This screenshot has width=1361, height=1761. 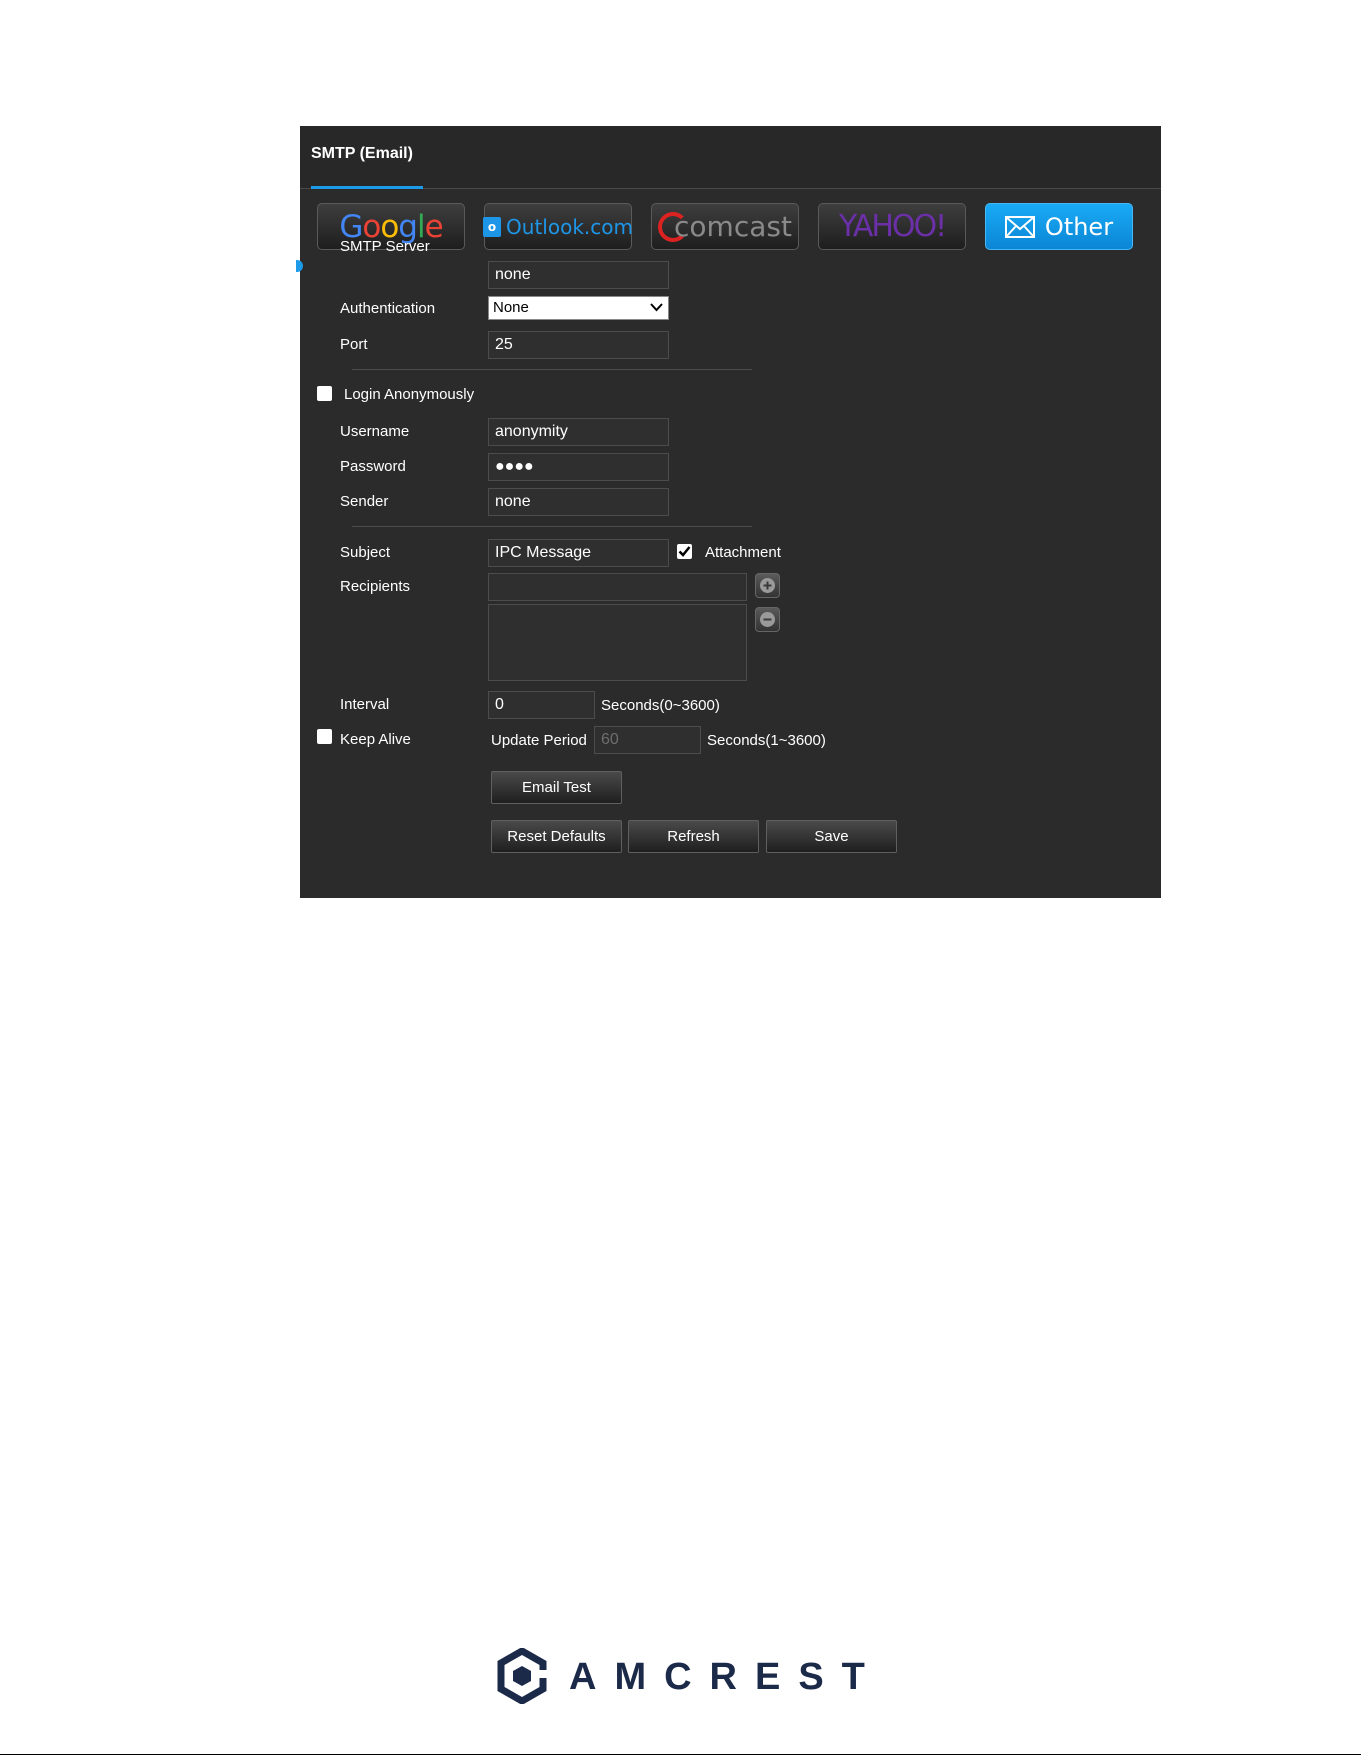 I want to click on amcrest-logo: AMCREST, so click(x=681, y=1676).